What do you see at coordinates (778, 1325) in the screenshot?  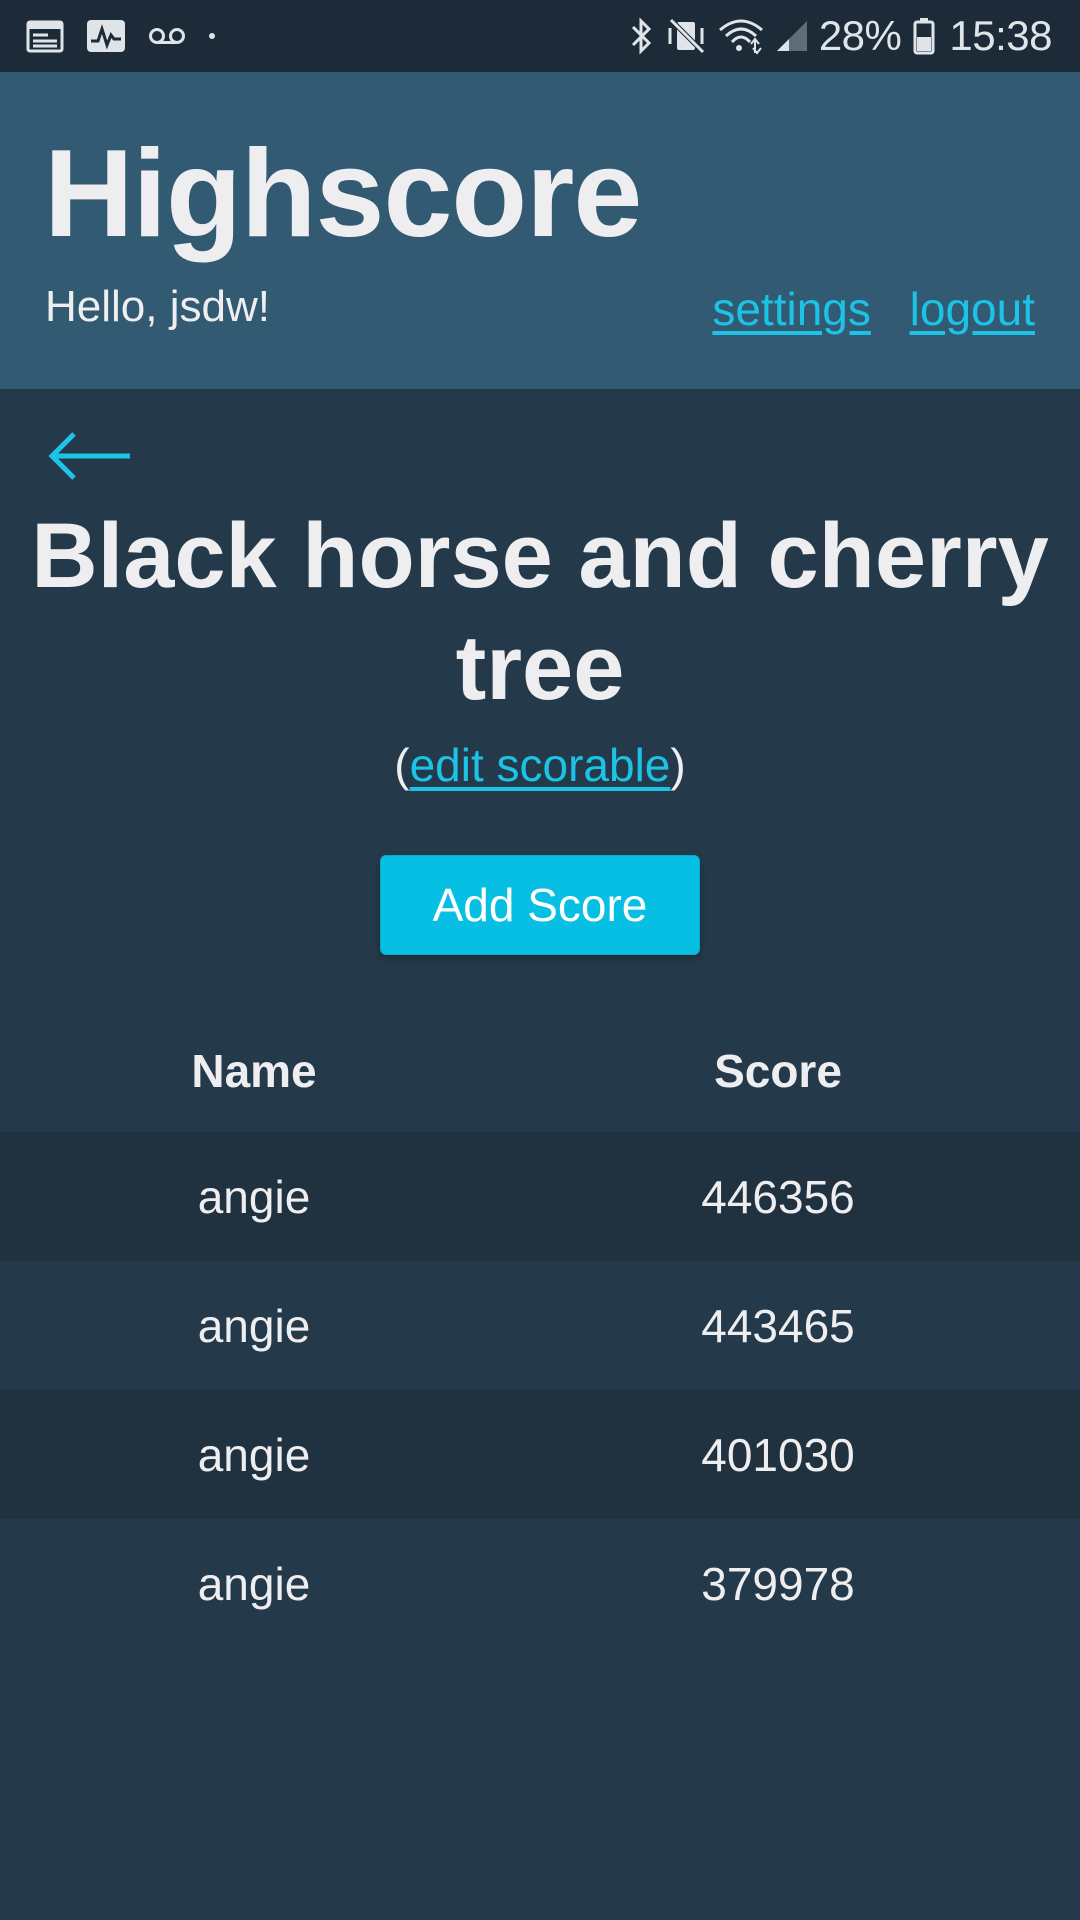 I see `row-score-cell: 443465` at bounding box center [778, 1325].